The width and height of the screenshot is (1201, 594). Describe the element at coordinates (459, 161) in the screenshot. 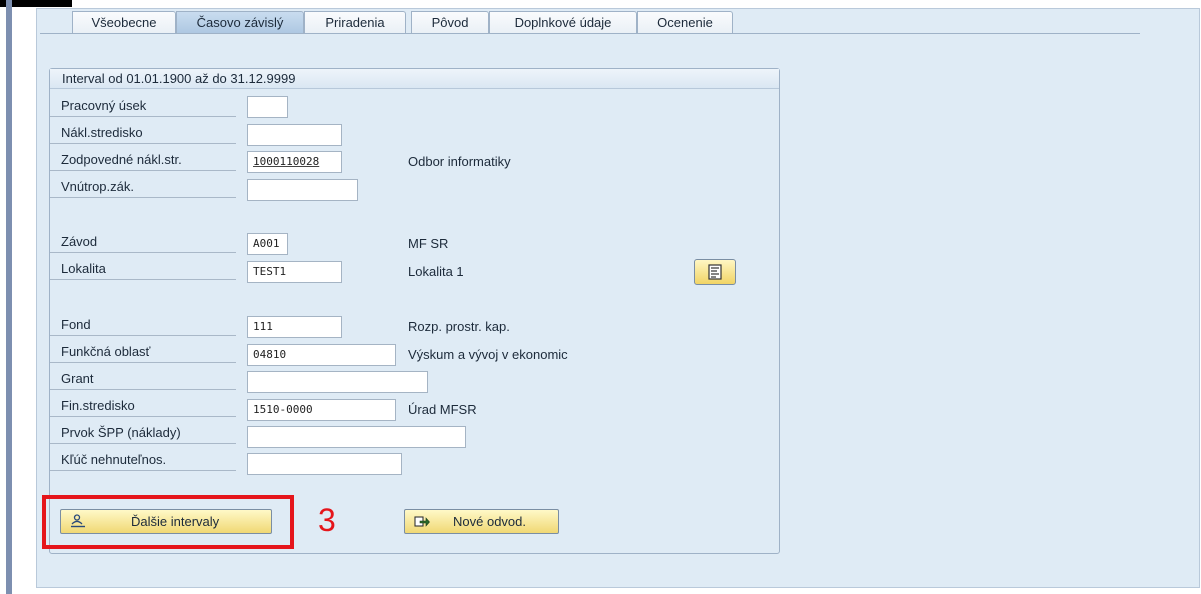

I see `desc-zodpovedne-nakl-str: Odbor informatiky` at that location.